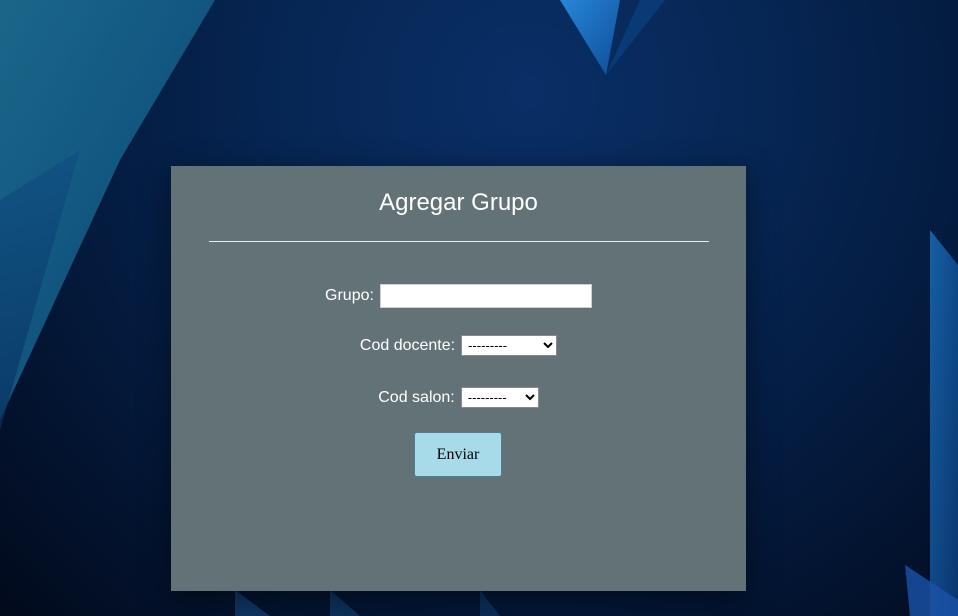 The width and height of the screenshot is (958, 616). Describe the element at coordinates (458, 345) in the screenshot. I see `cod-docente-field-row: Cod docente: ---------` at that location.